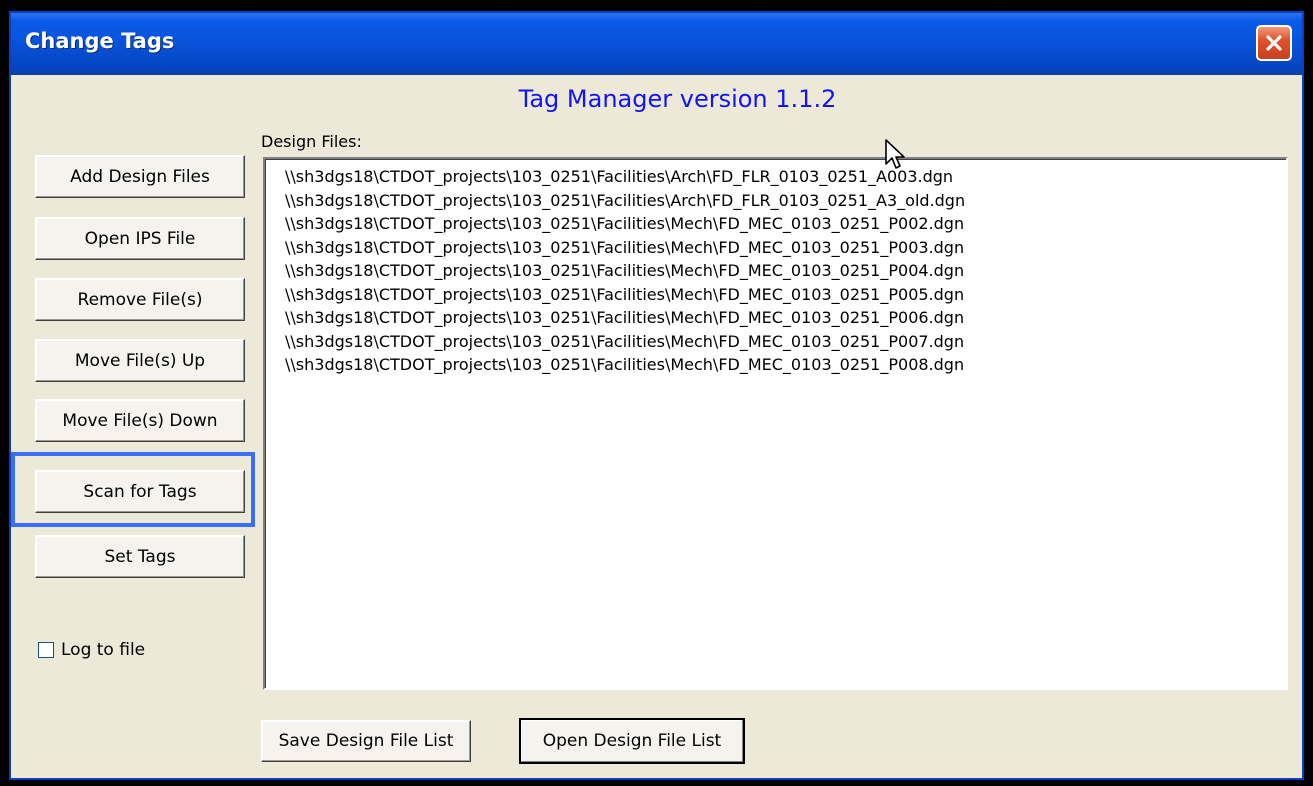 The width and height of the screenshot is (1313, 786). I want to click on log-to-file-option: Log to file, so click(91, 650).